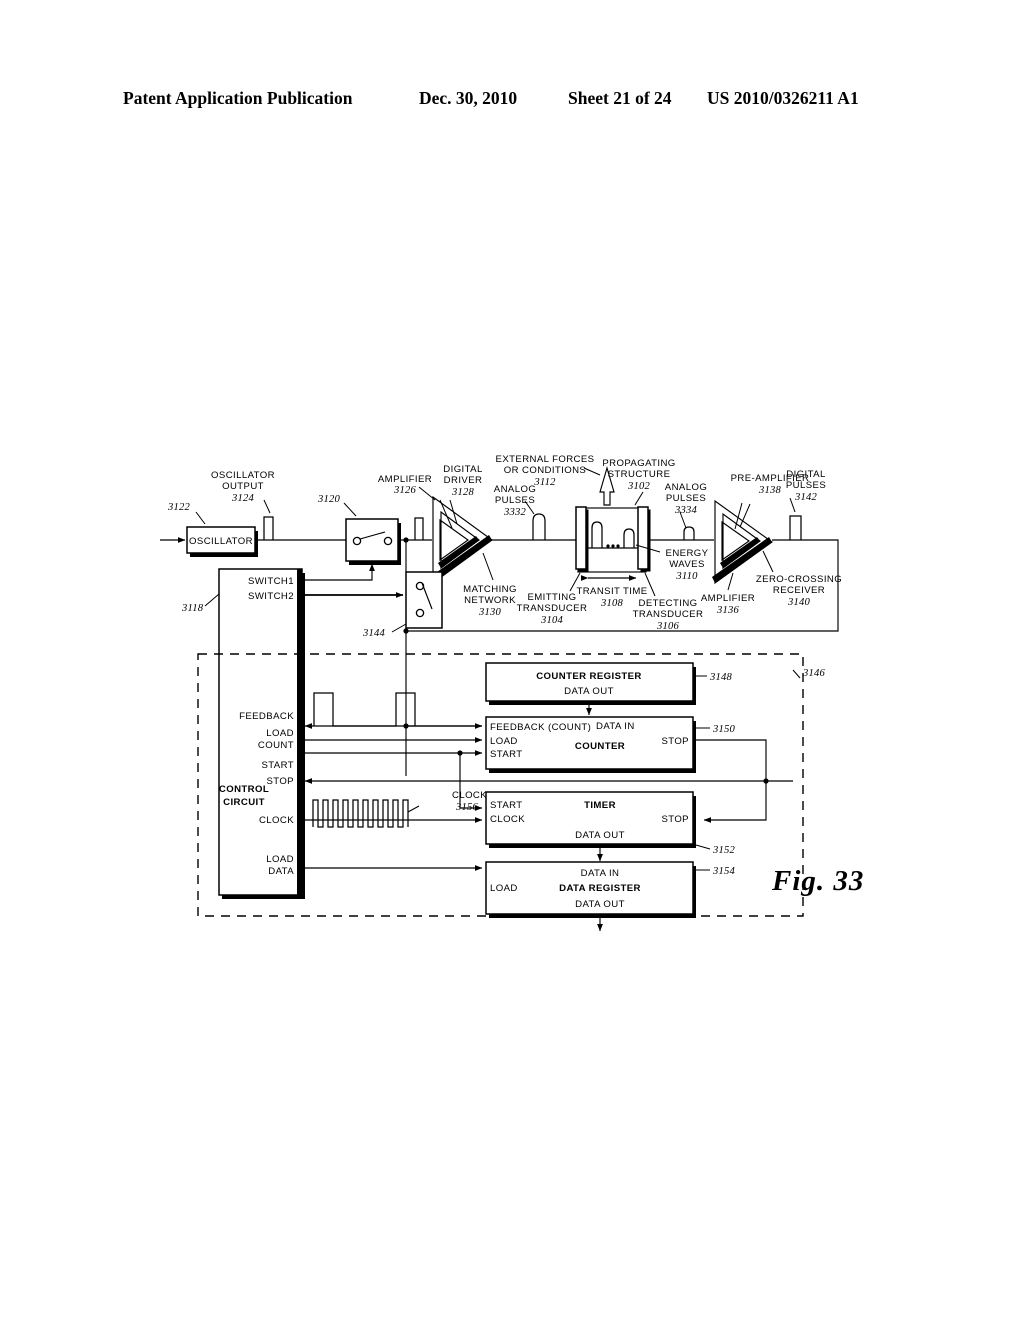  I want to click on data-register-data-out: DATA OUT, so click(600, 904).